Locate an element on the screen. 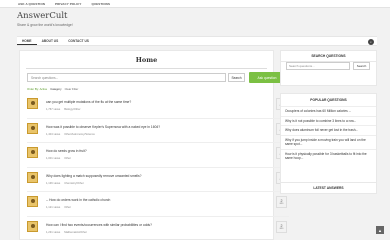 This screenshot has height=240, width=390. question-meta: 1,001 views Other is located at coordinates (58, 158).